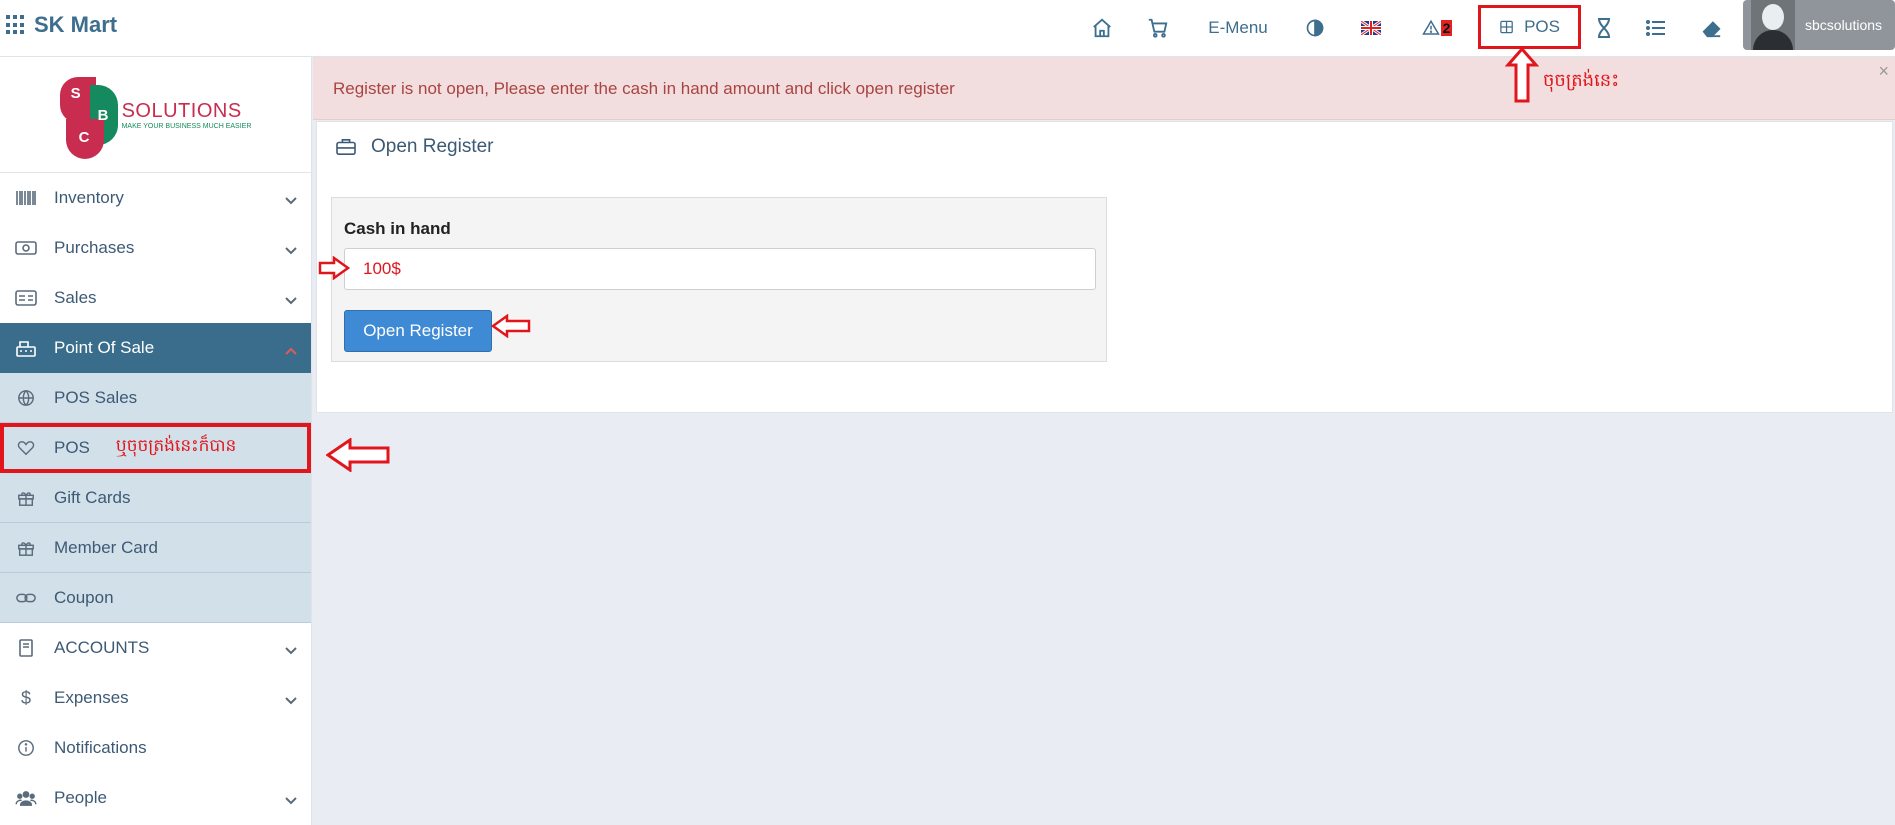 This screenshot has height=825, width=1895. I want to click on briefcase-icon, so click(346, 147).